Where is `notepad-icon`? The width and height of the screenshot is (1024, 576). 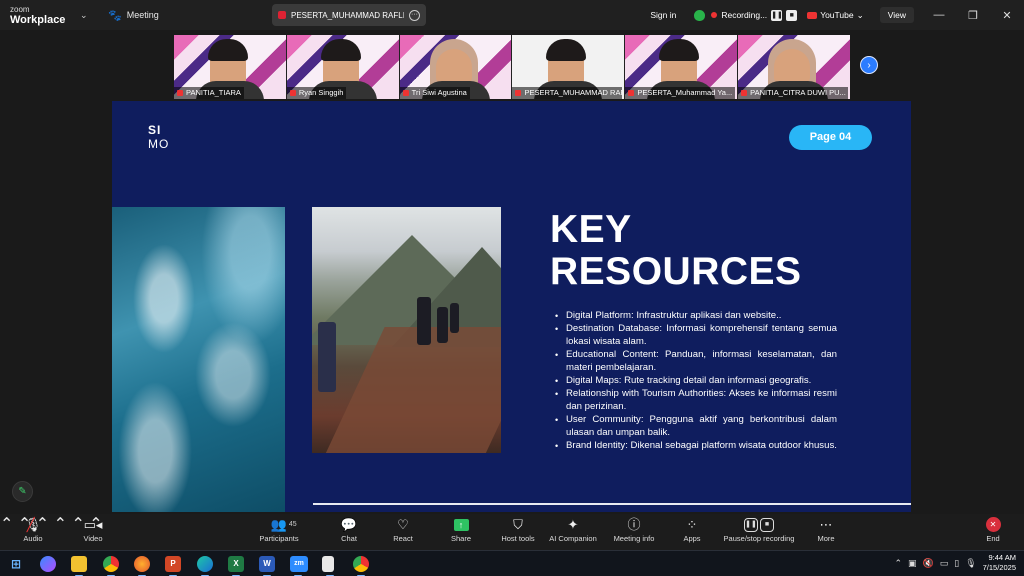
notepad-icon is located at coordinates (328, 566).